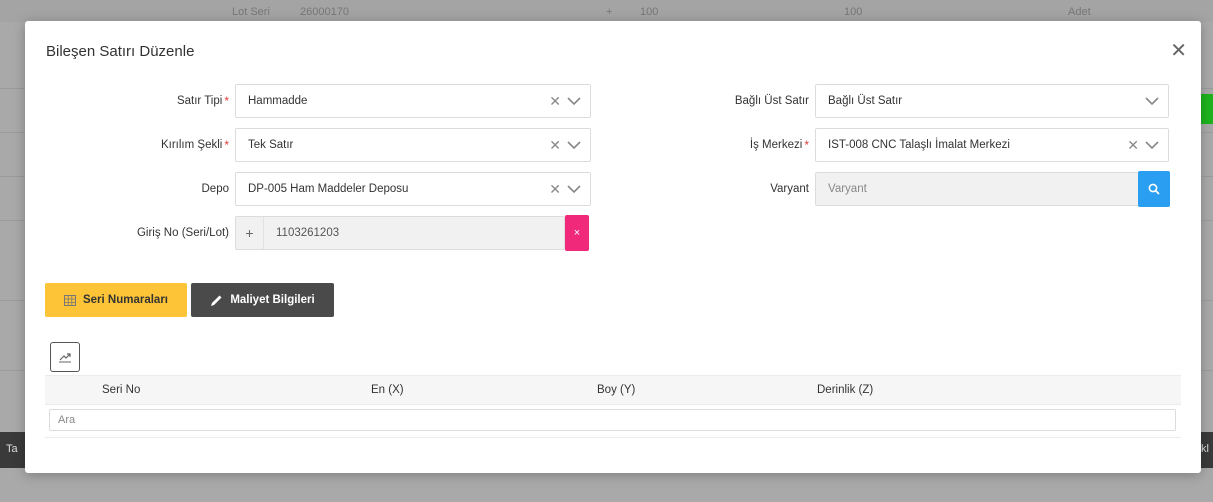 The image size is (1213, 502). What do you see at coordinates (271, 145) in the screenshot?
I see `kirilim-sekli-value: Tek Satır` at bounding box center [271, 145].